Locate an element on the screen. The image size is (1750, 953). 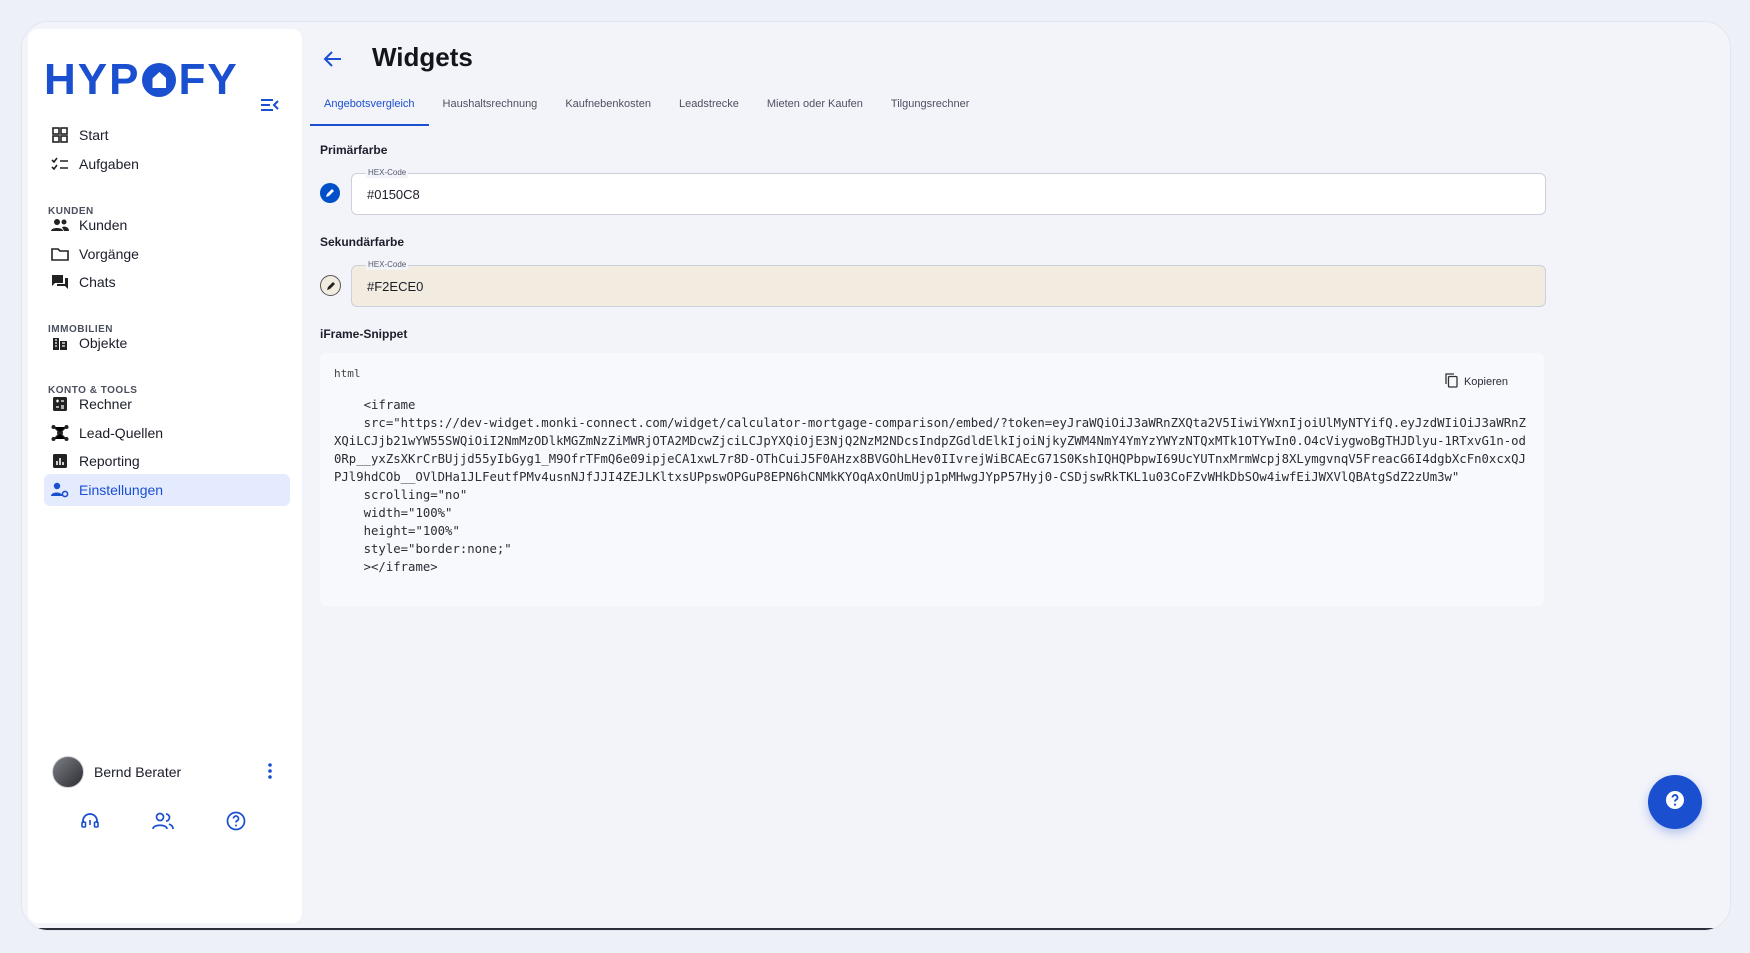
copy-icon is located at coordinates (1451, 382).